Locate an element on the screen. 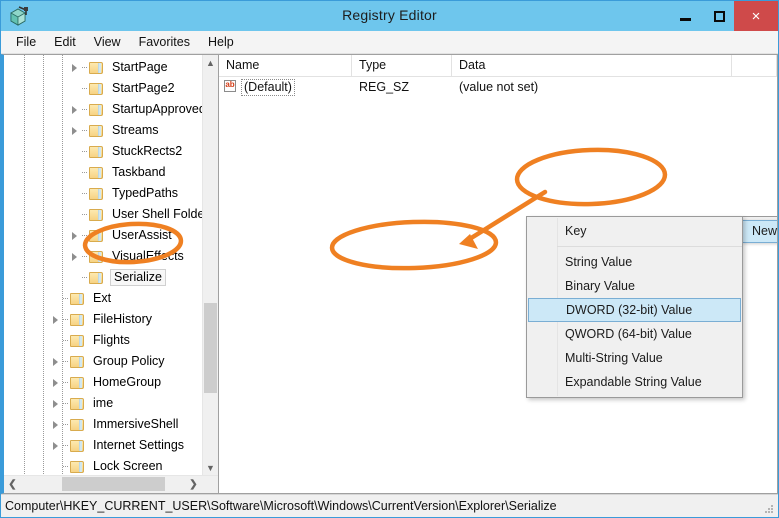 This screenshot has height=518, width=779. title-bar: Registry Editor × is located at coordinates (389, 16).